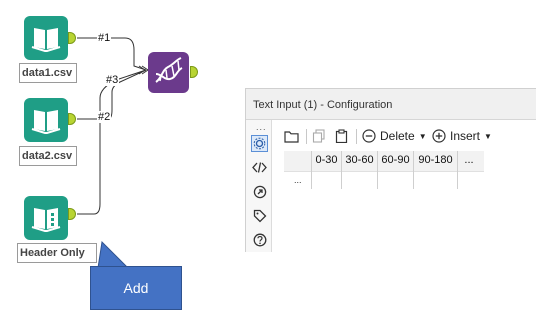 This screenshot has height=313, width=536. I want to click on plus-circle-icon, so click(439, 136).